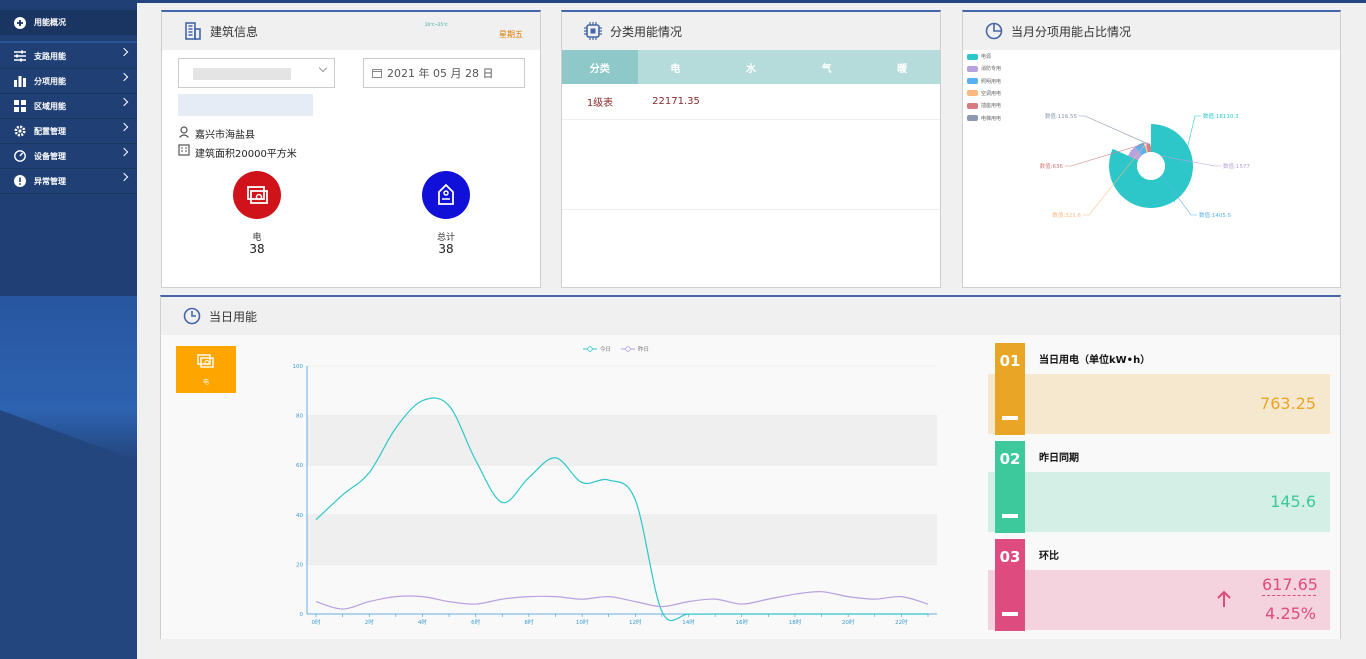  I want to click on sidebar-item-label: 支路用能, so click(50, 56).